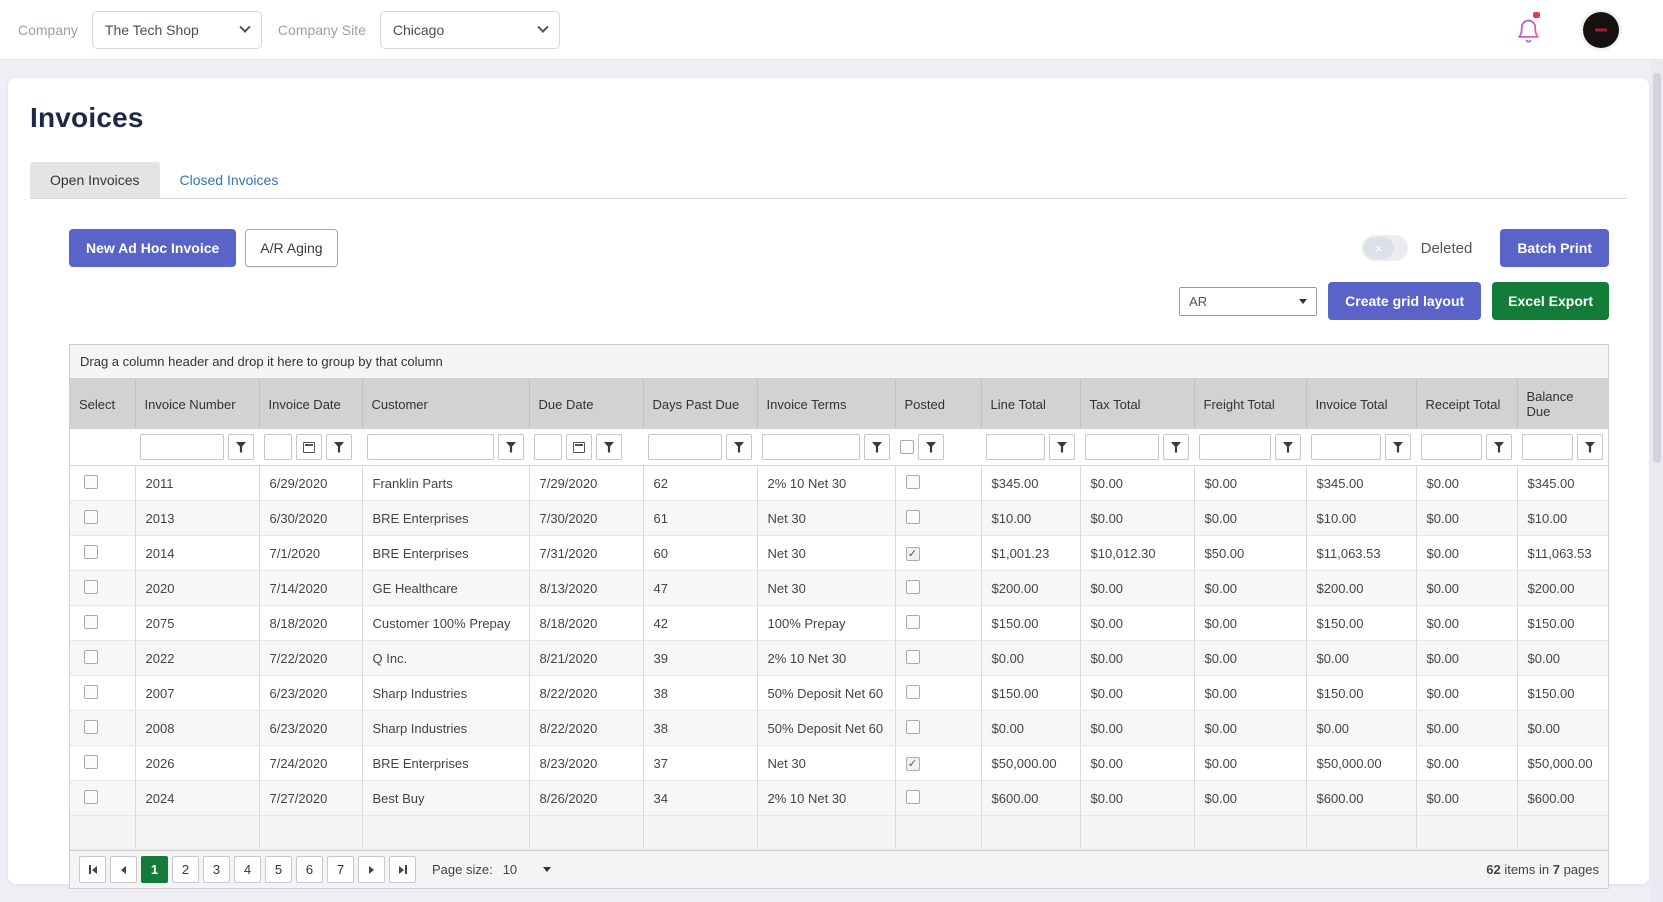 The image size is (1663, 902). Describe the element at coordinates (339, 447) in the screenshot. I see `filter-button-invoice-date` at that location.